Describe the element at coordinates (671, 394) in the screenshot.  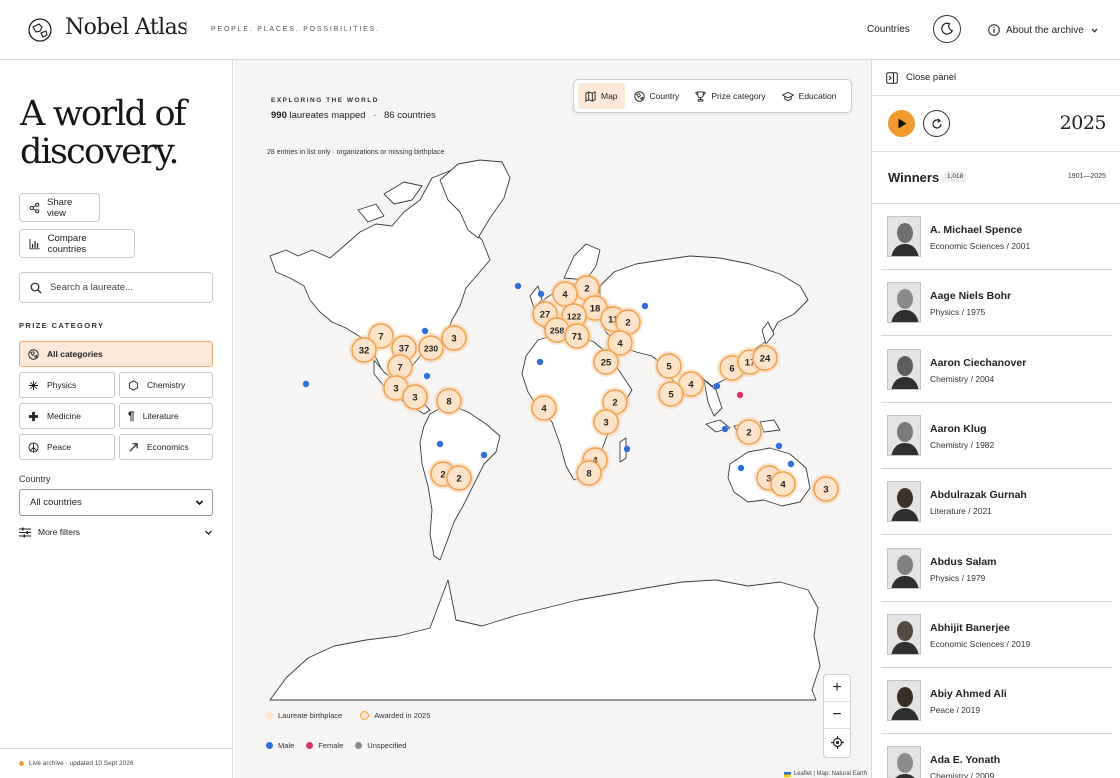
I see `laureate-cluster: 5` at that location.